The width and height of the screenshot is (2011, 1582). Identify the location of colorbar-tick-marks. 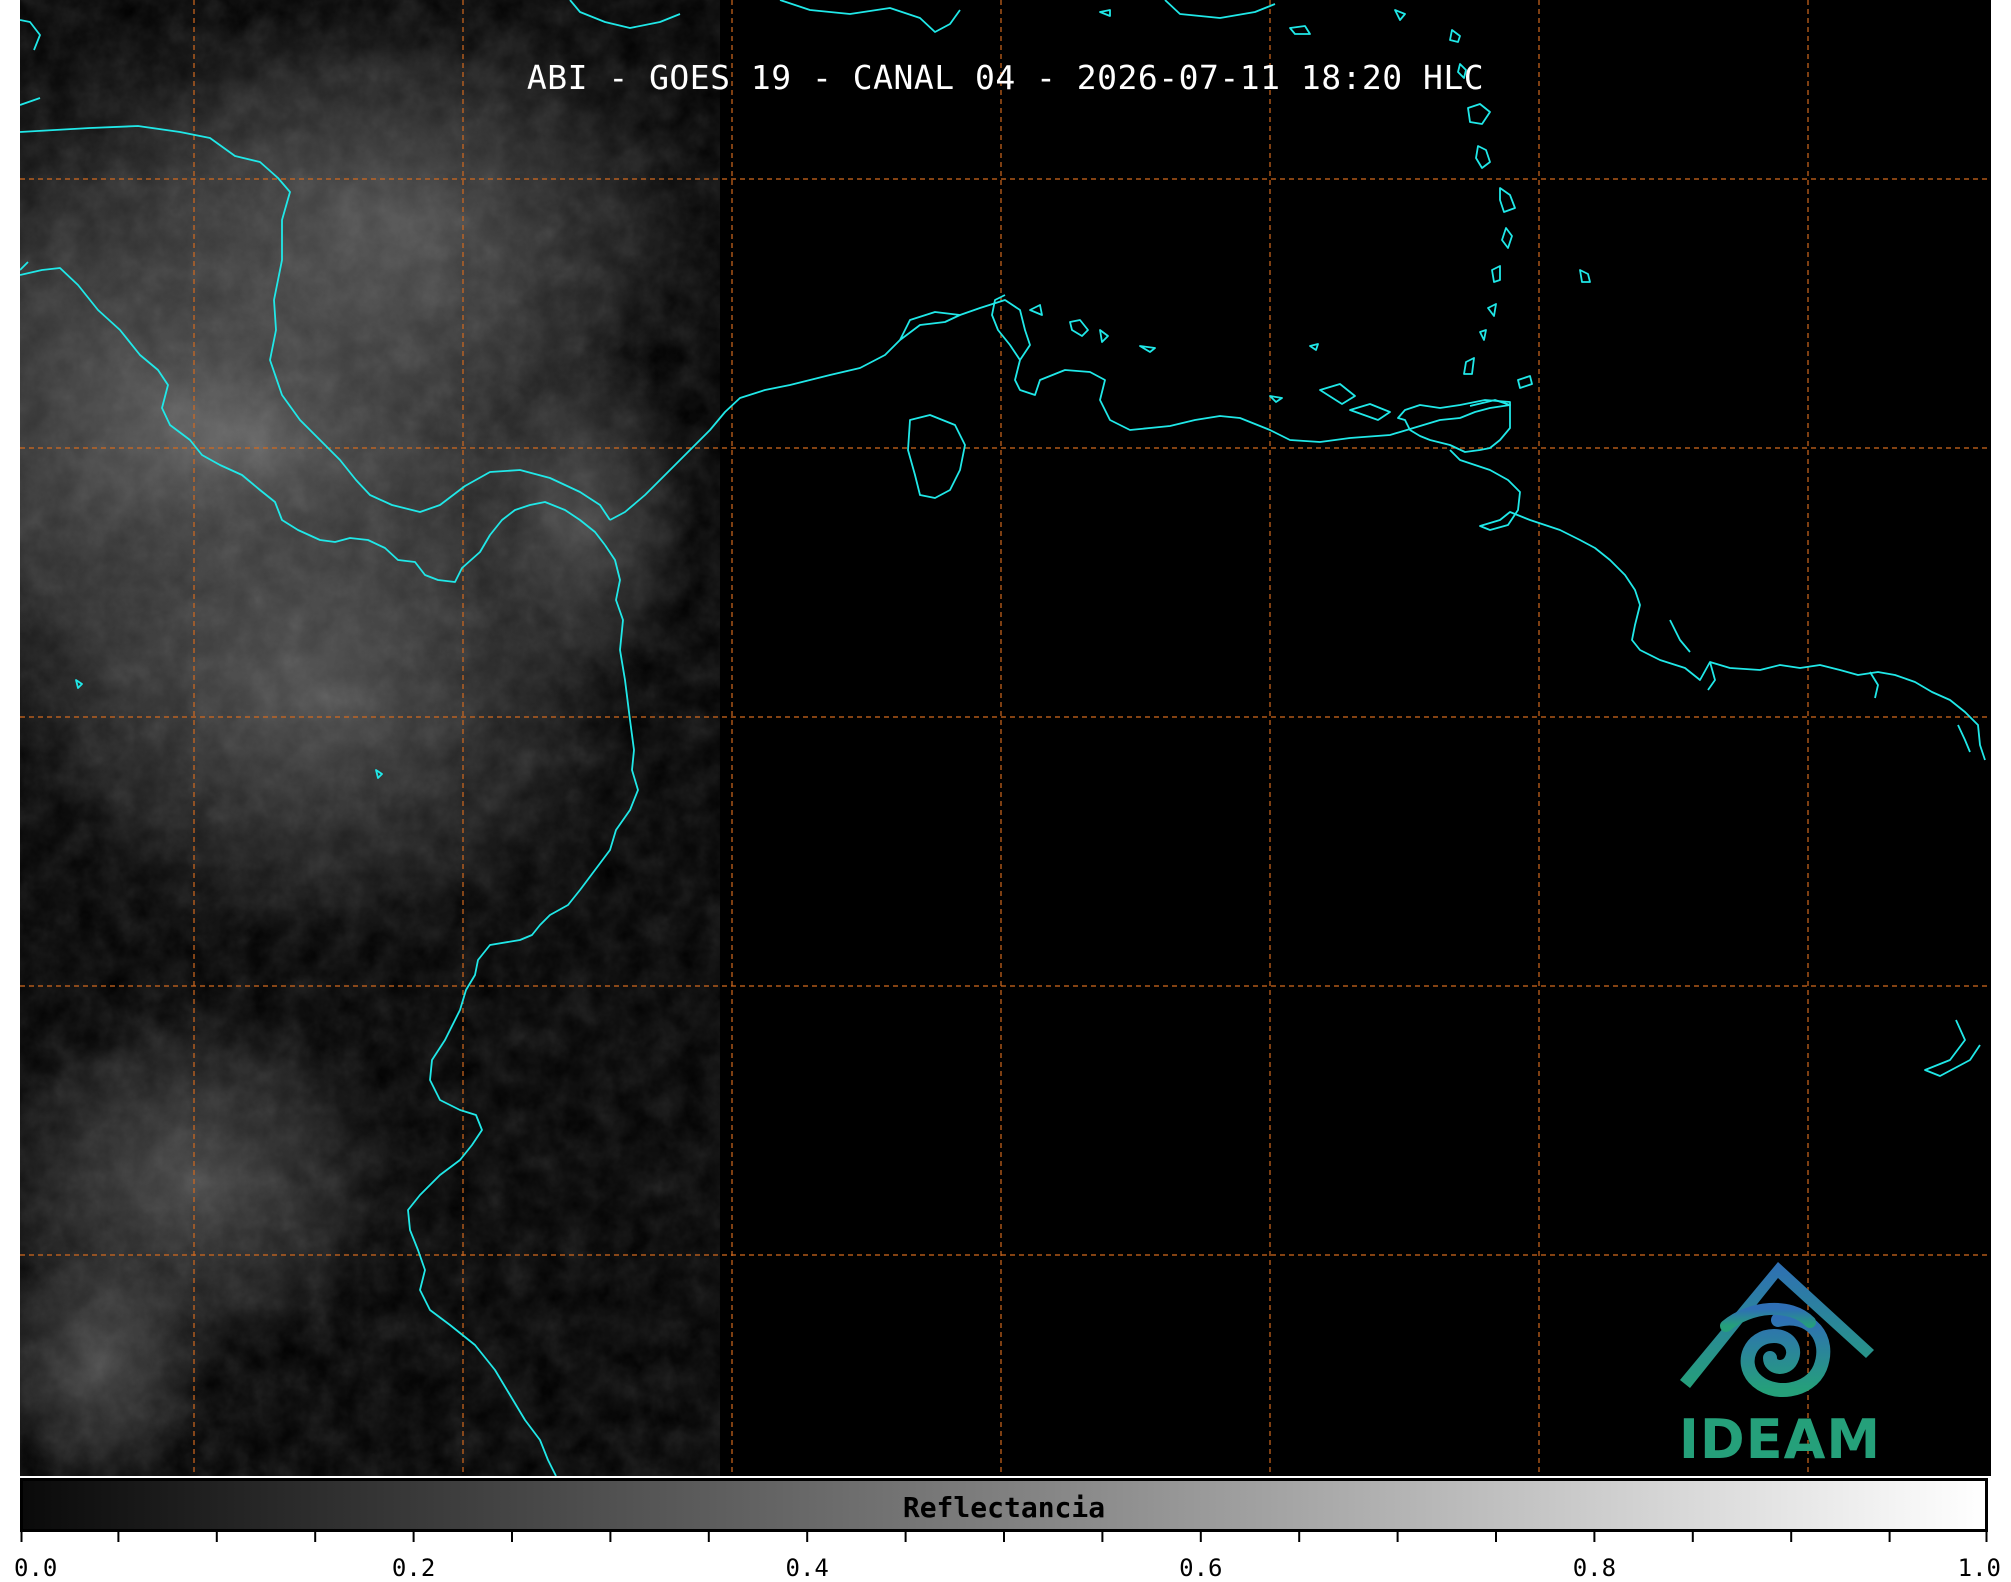
(1004, 1537).